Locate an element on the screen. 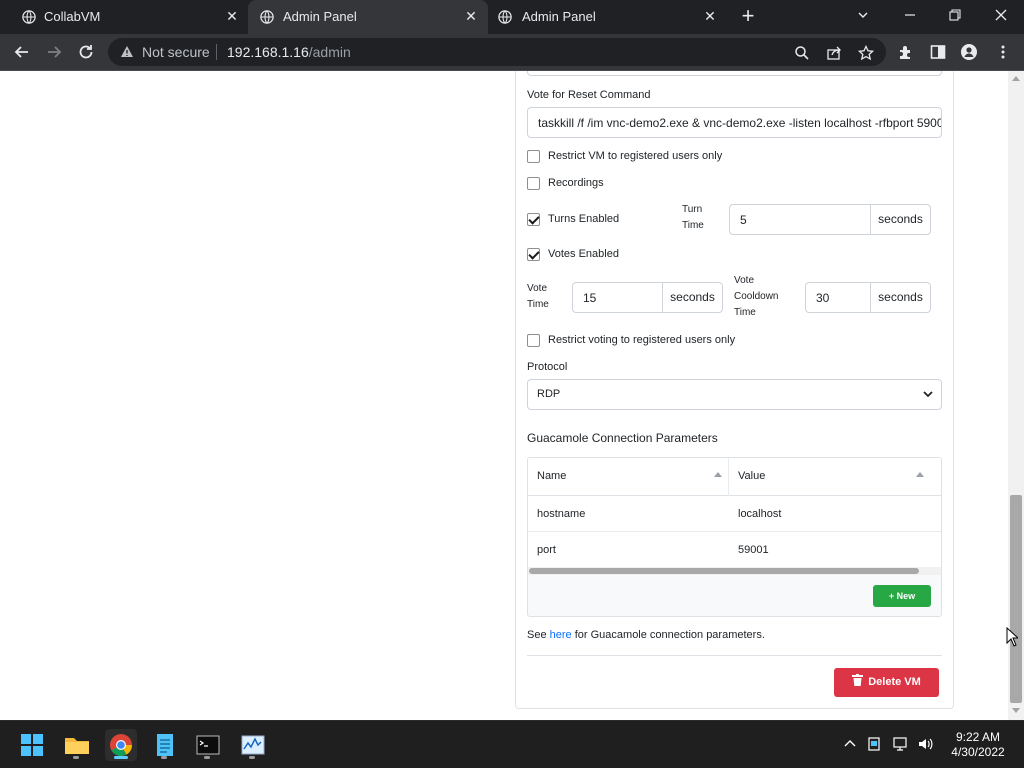  system-clock: 9:22 AM 4/30/2022 is located at coordinates (978, 745).